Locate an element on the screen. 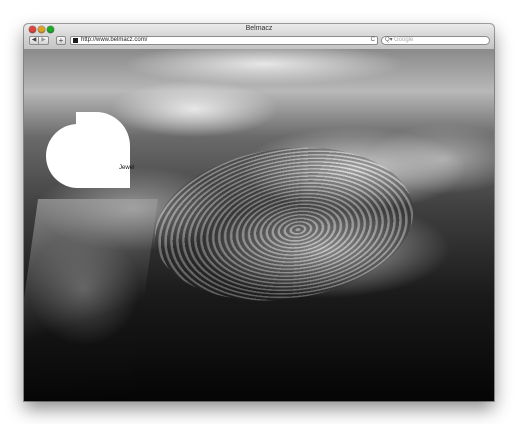  back-button: ◀ is located at coordinates (34, 40).